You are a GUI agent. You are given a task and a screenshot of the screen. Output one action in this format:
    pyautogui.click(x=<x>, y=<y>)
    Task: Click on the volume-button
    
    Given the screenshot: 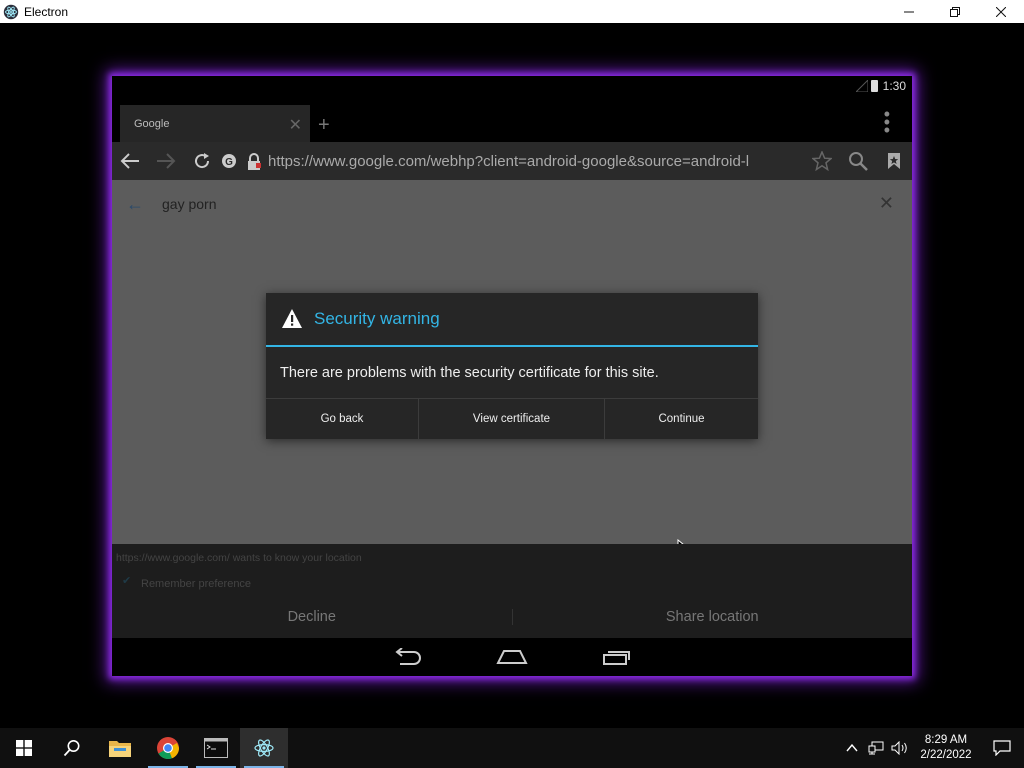 What is the action you would take?
    pyautogui.click(x=900, y=748)
    